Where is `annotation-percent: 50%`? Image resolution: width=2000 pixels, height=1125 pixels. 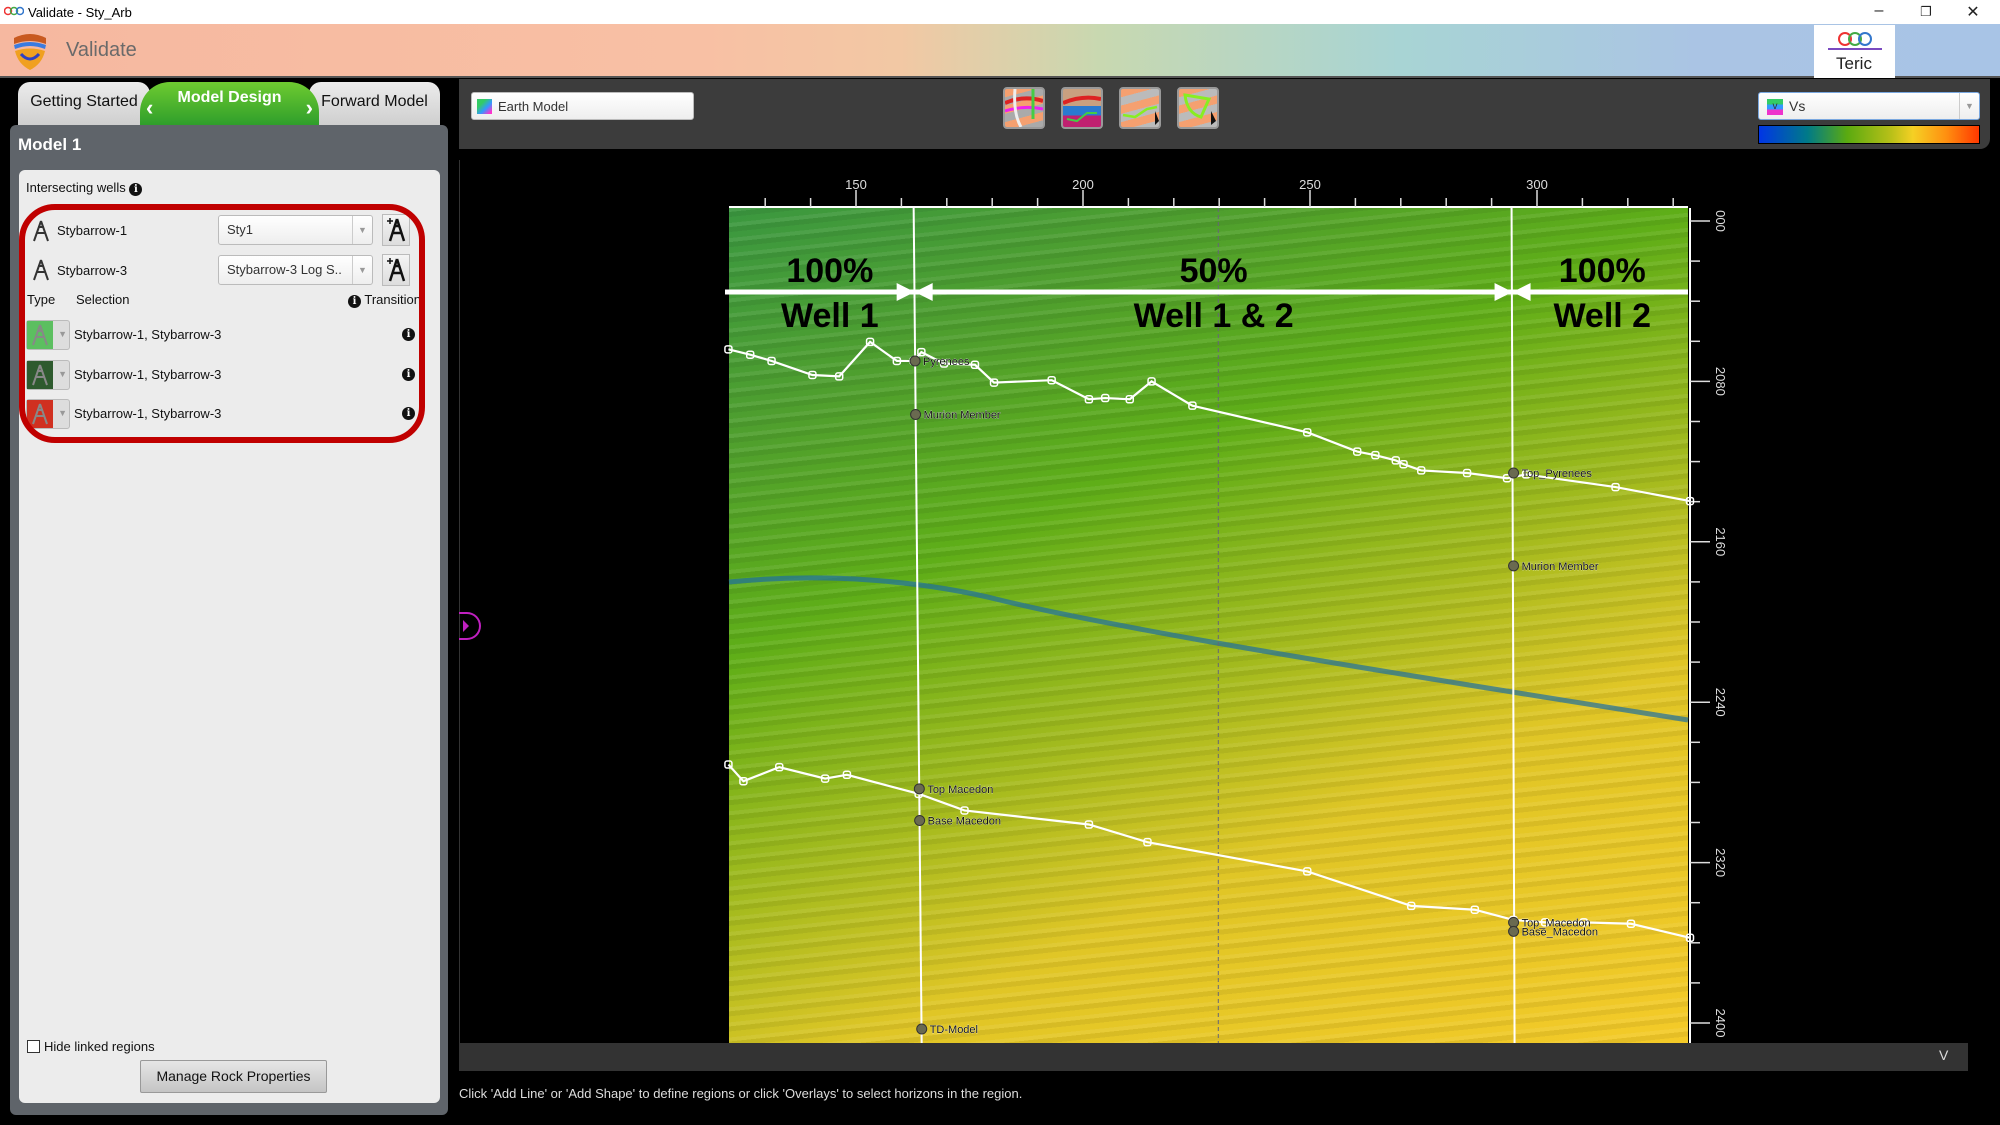
annotation-percent: 50% is located at coordinates (1214, 271).